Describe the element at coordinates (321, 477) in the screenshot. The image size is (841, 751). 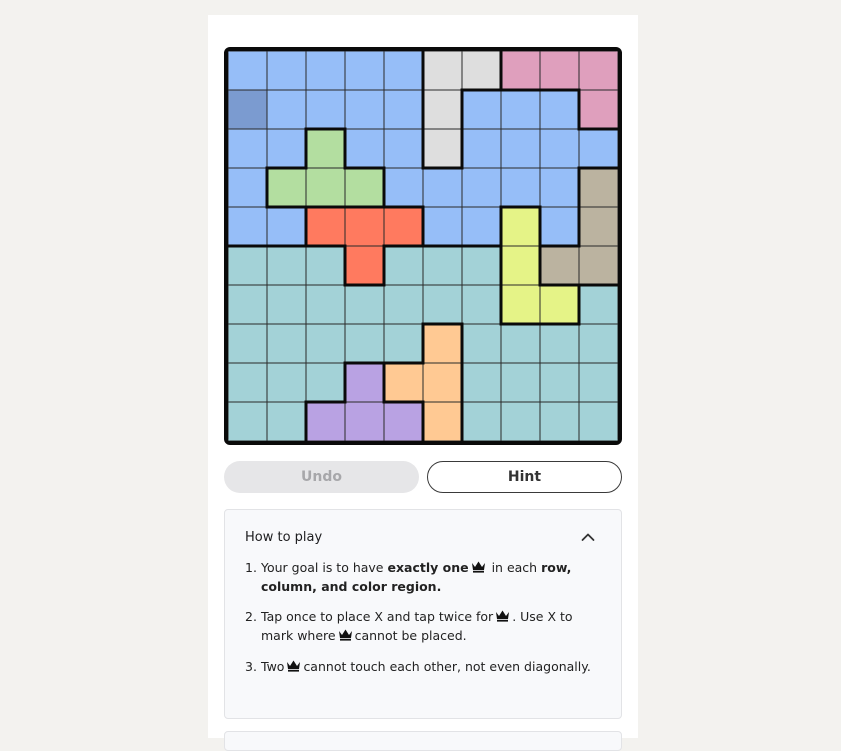
I see `undo-button: Undo` at that location.